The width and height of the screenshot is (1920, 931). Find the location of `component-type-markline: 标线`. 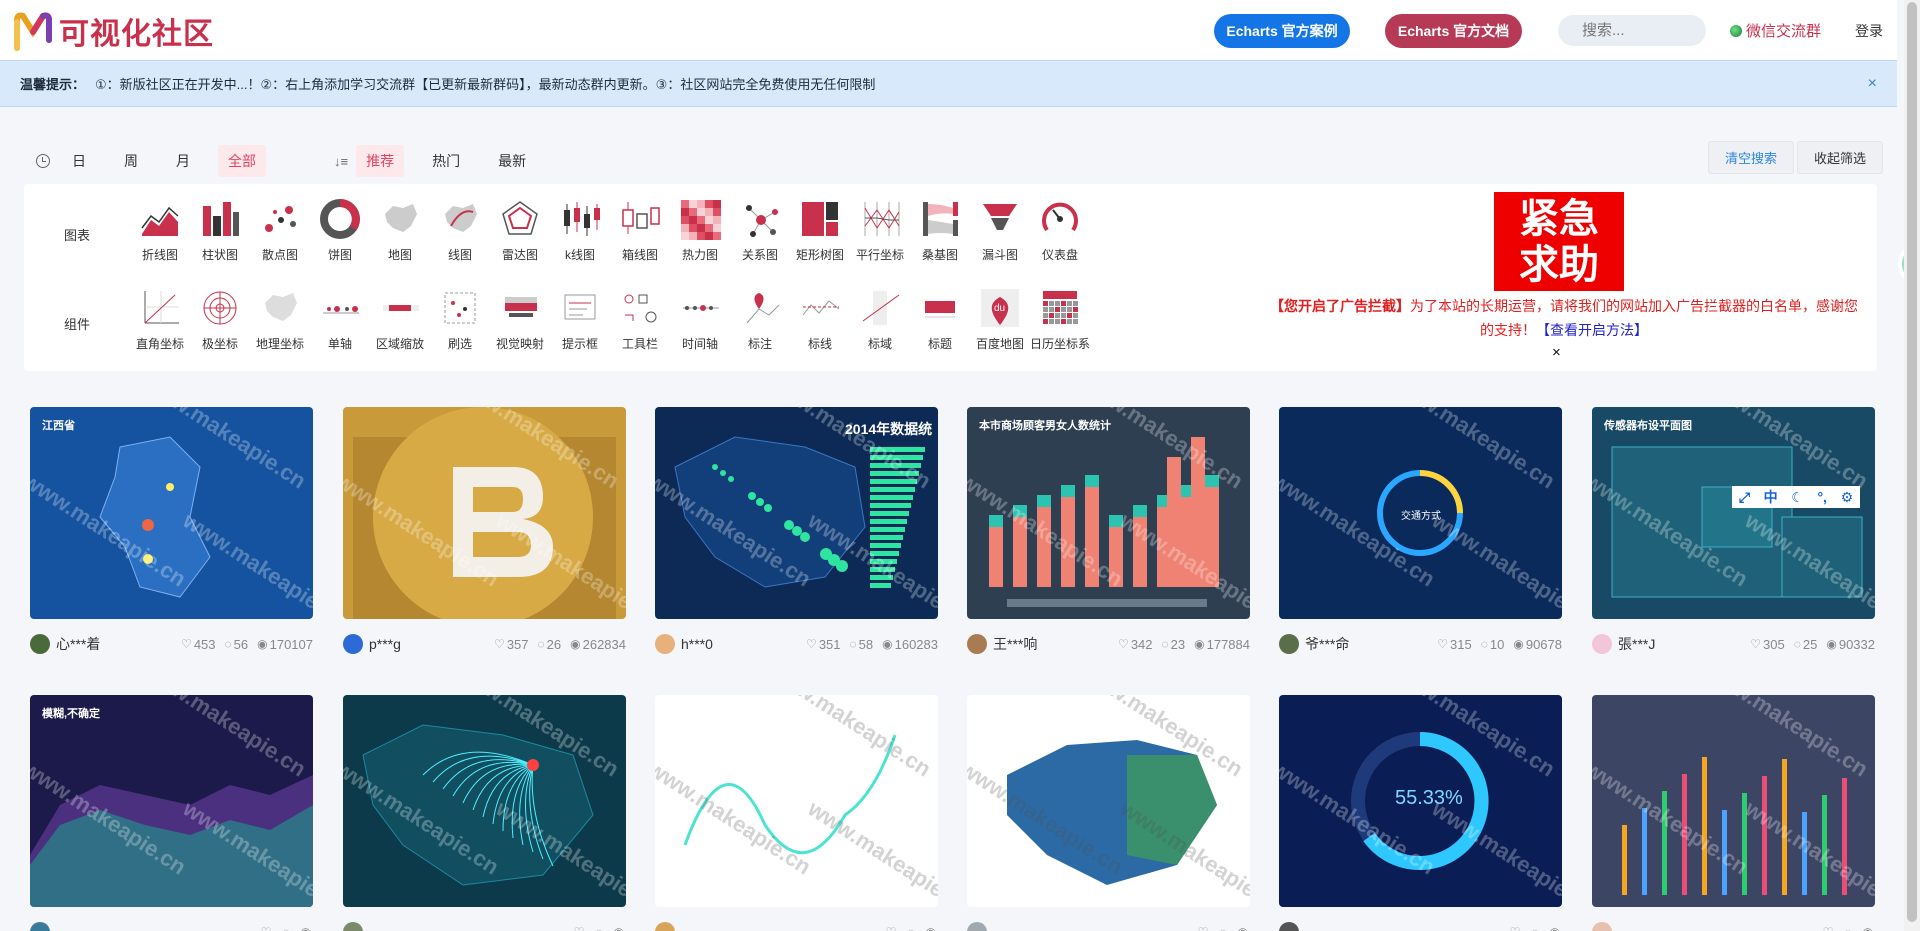

component-type-markline: 标线 is located at coordinates (820, 319).